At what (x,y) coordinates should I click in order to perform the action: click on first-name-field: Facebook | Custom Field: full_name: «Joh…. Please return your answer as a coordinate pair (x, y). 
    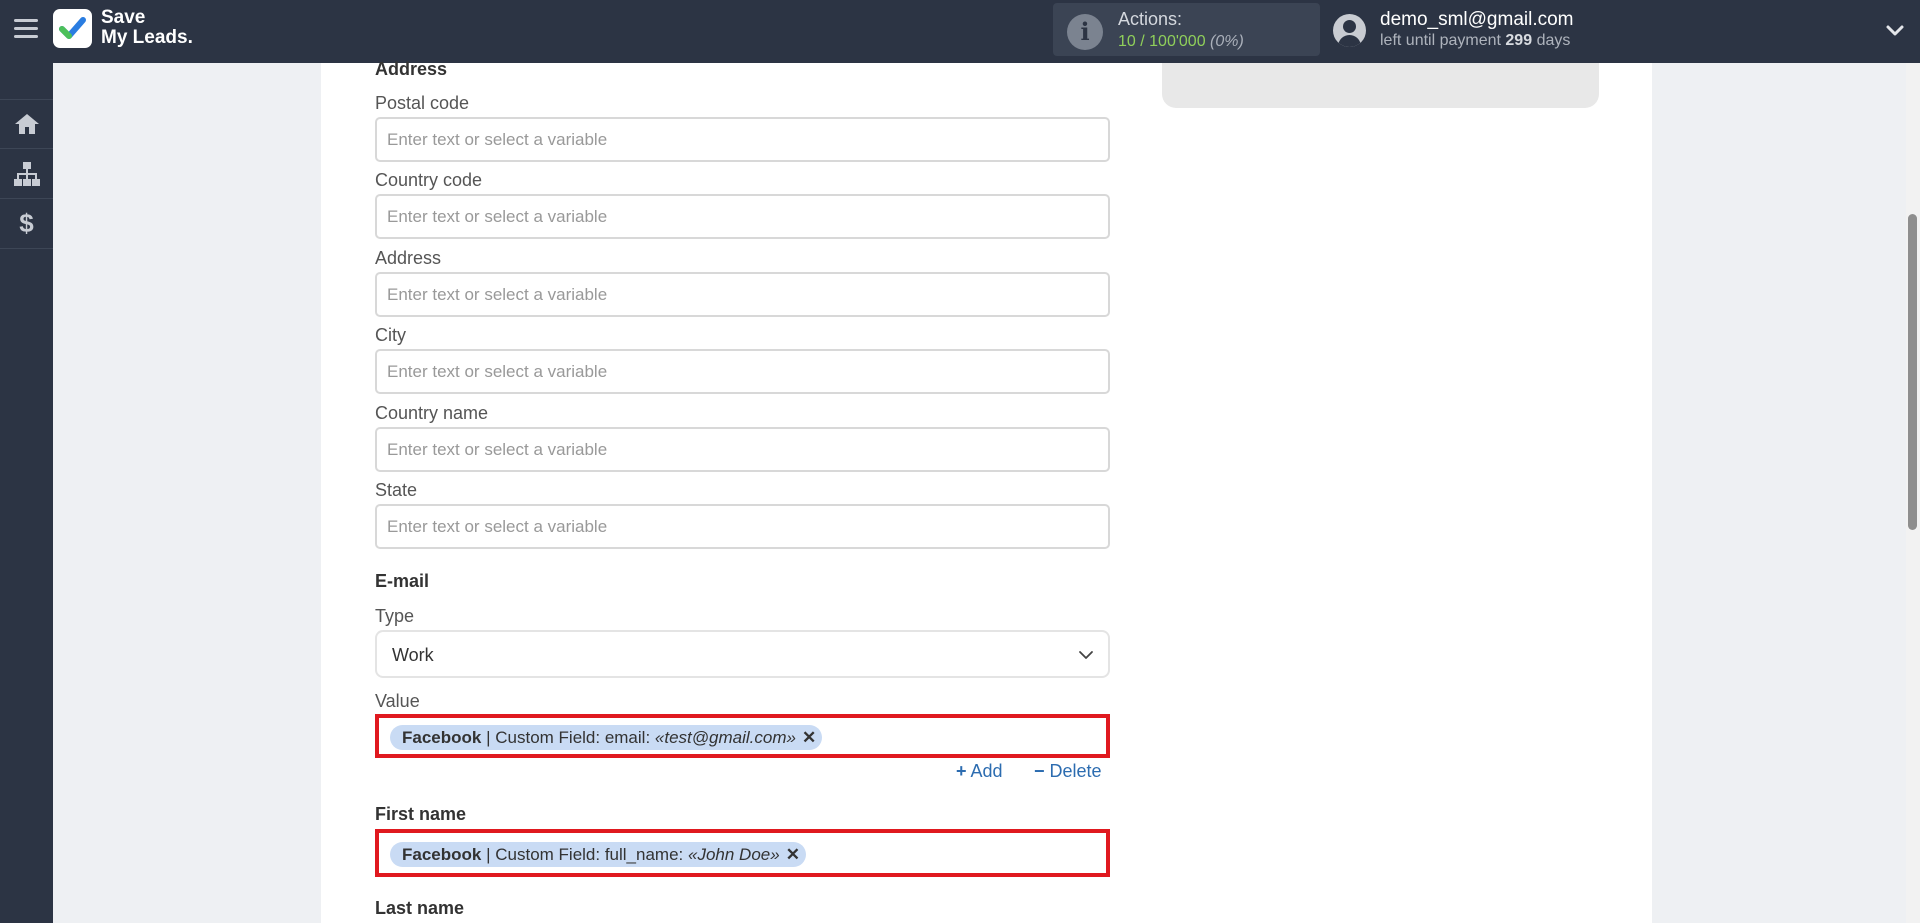
    Looking at the image, I should click on (742, 853).